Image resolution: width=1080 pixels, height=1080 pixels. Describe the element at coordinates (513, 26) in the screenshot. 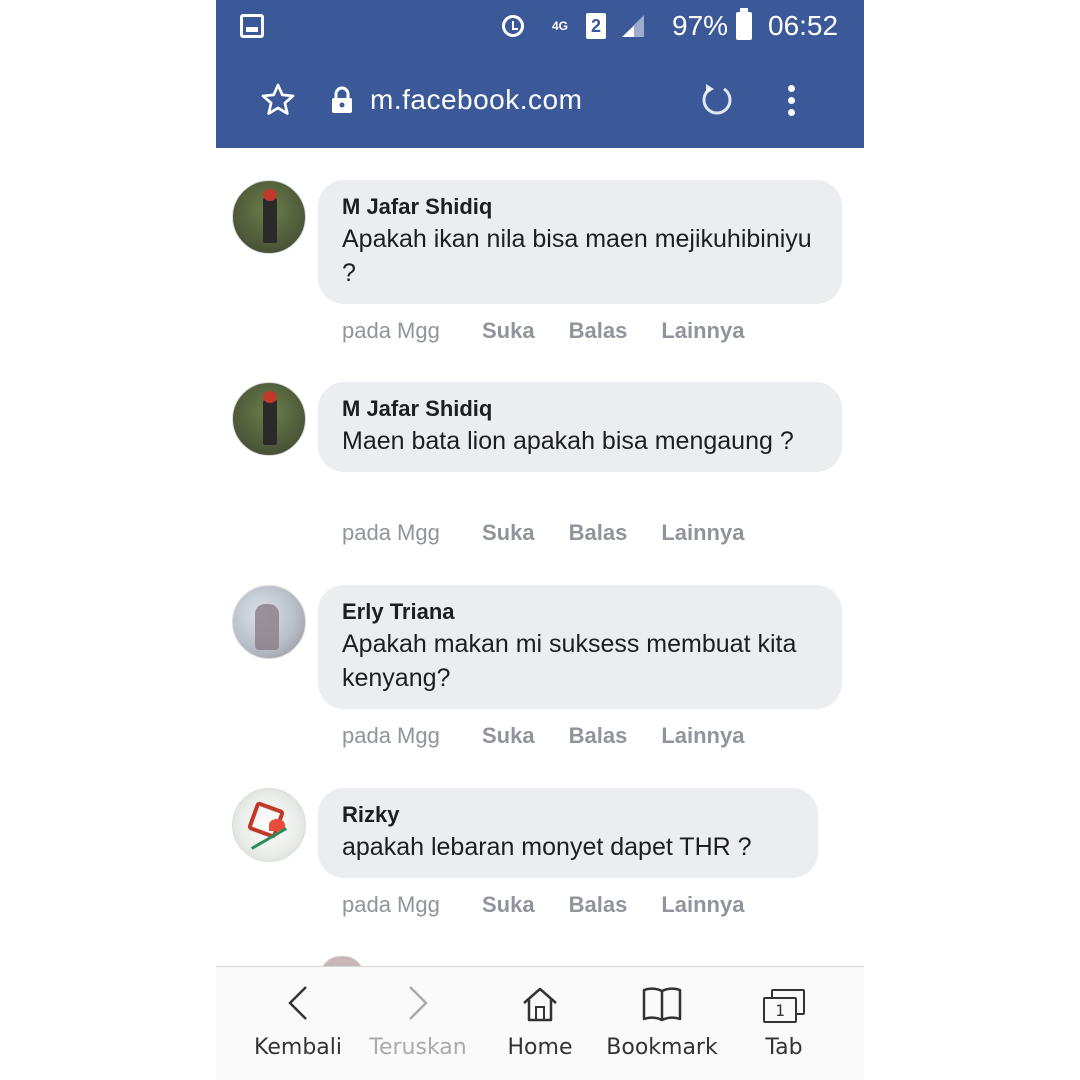

I see `alarm-icon` at that location.